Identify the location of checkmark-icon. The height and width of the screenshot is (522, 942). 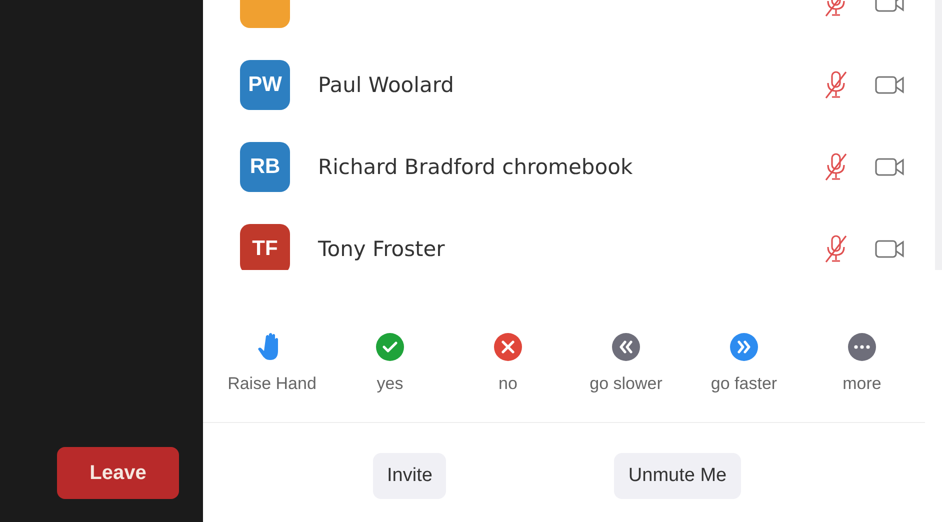
(390, 347).